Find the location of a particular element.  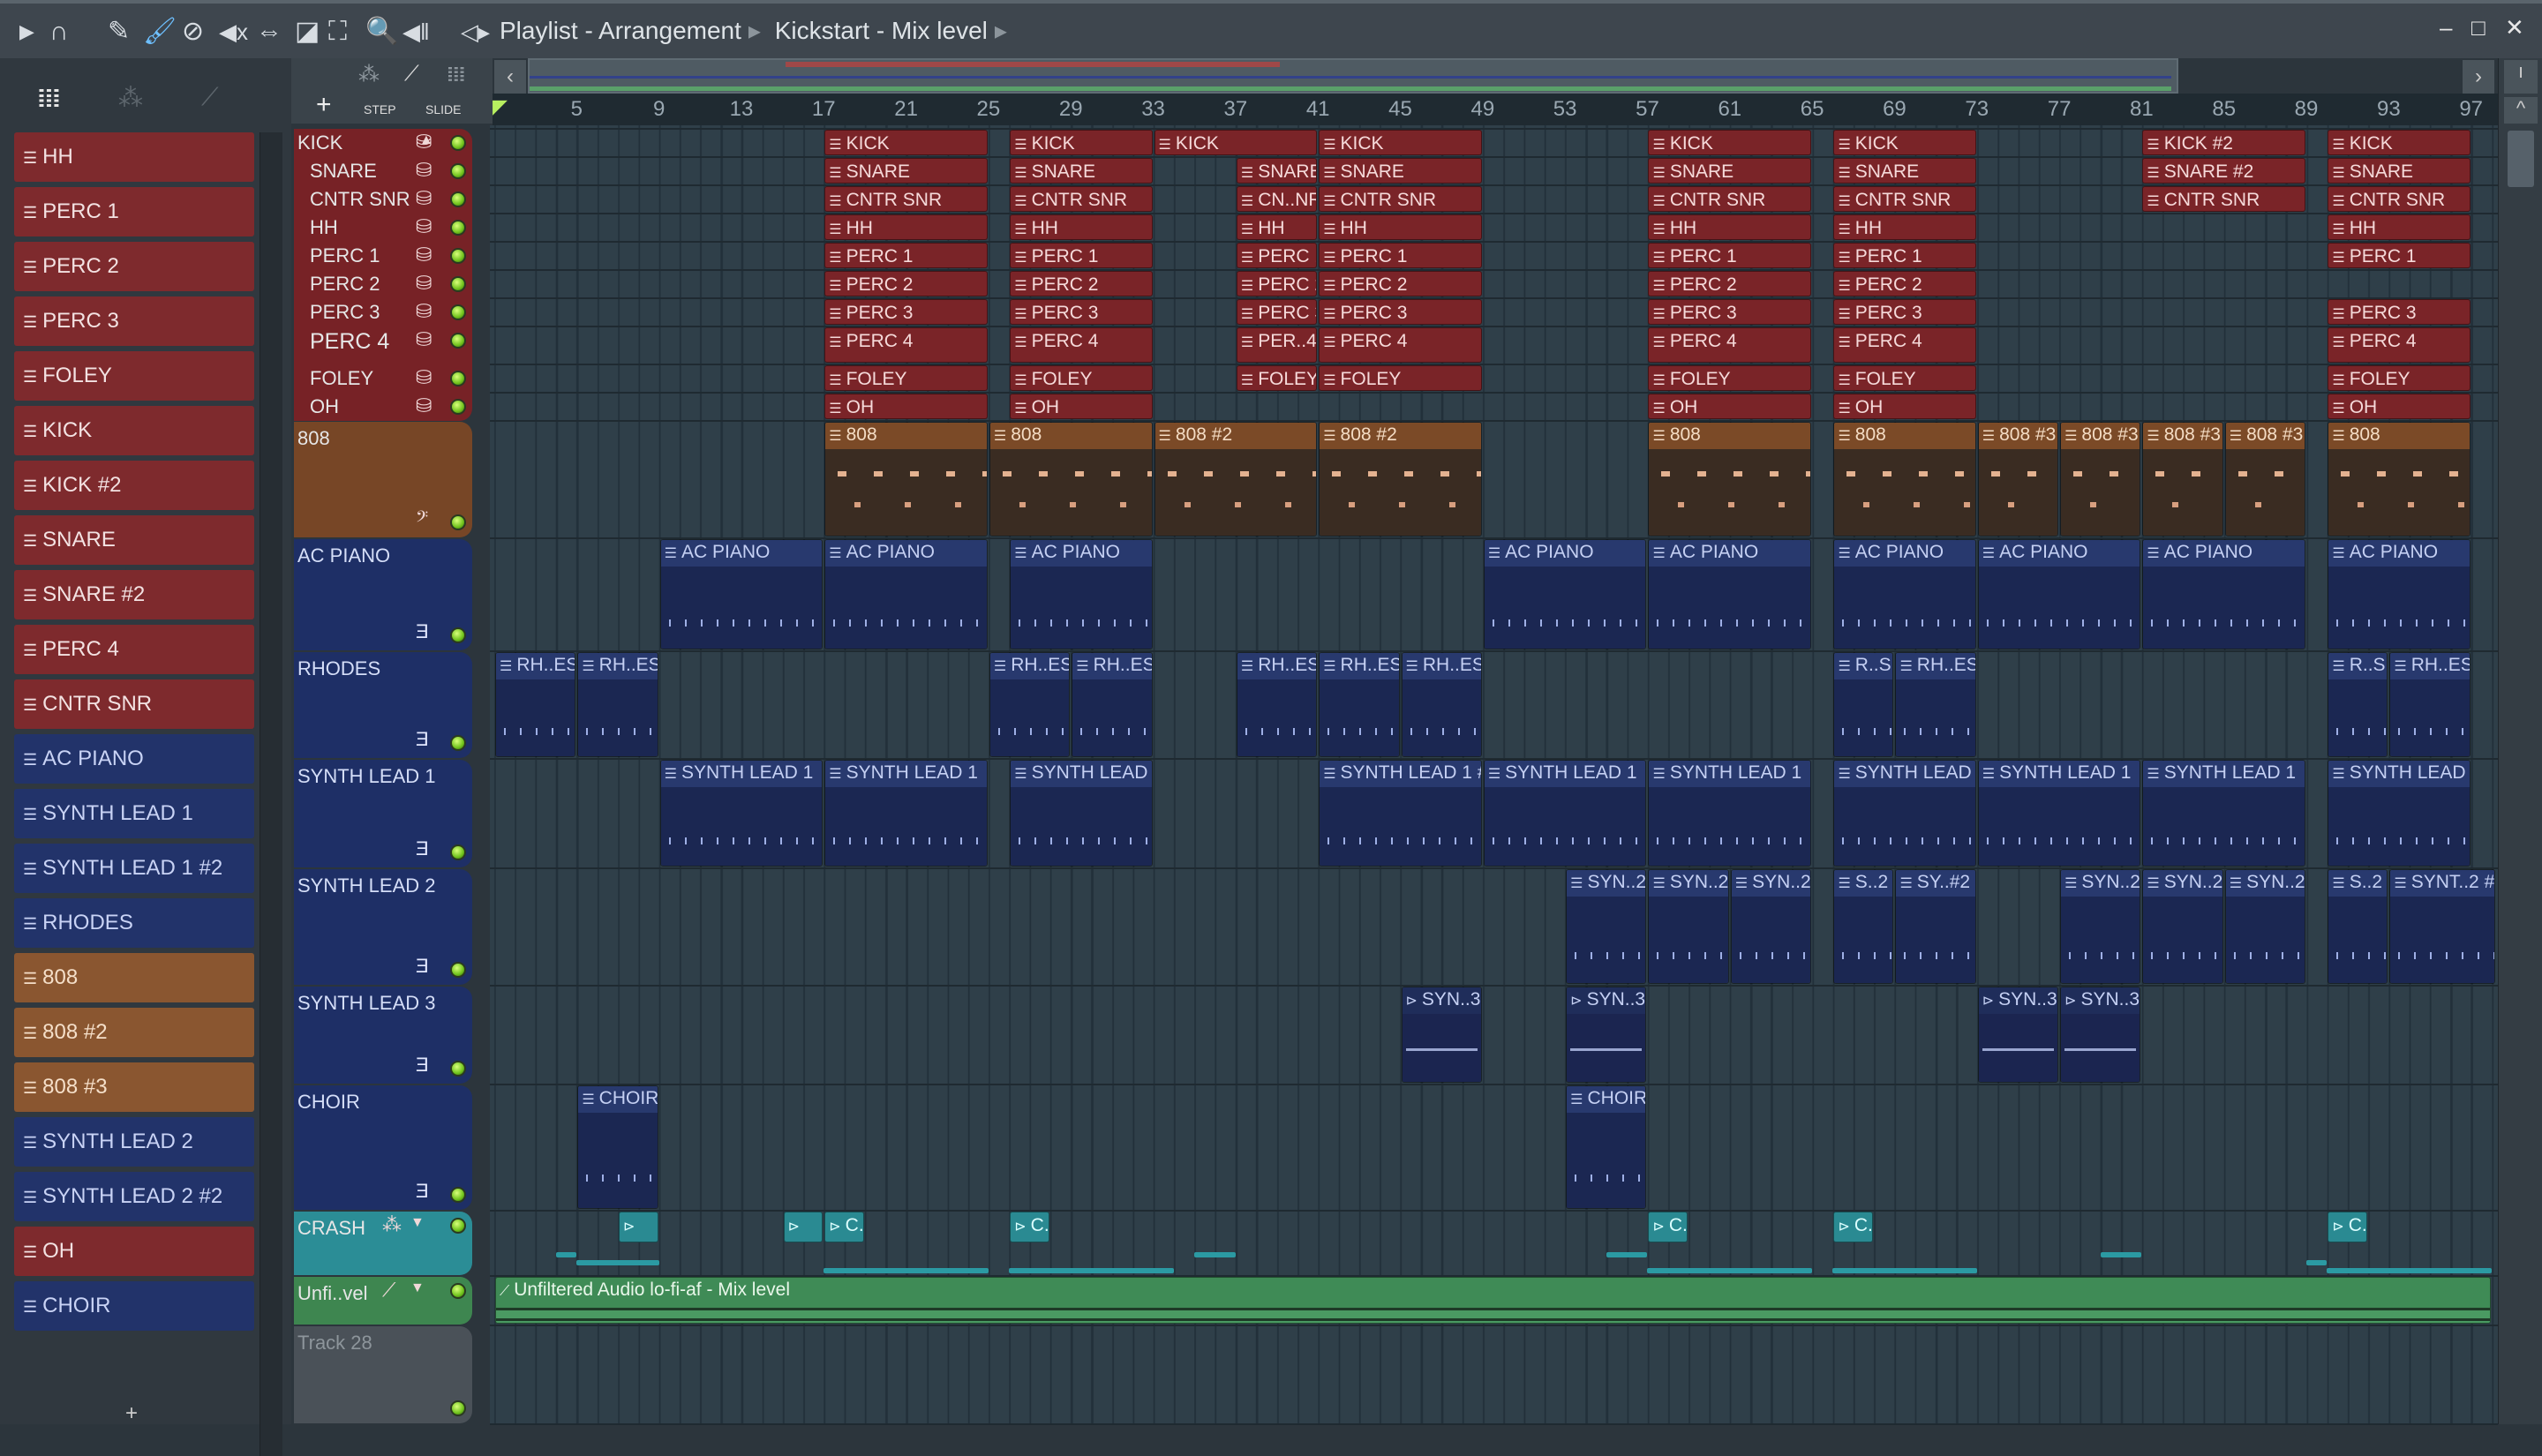

track-header-perc-3: PERC 3 ⛁ is located at coordinates (383, 312).